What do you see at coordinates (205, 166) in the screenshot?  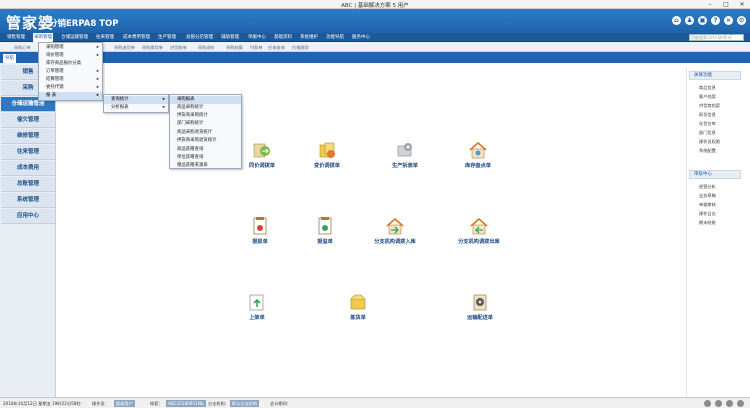 I see `menu-item-gift-source-table: 赠品获赠来源表` at bounding box center [205, 166].